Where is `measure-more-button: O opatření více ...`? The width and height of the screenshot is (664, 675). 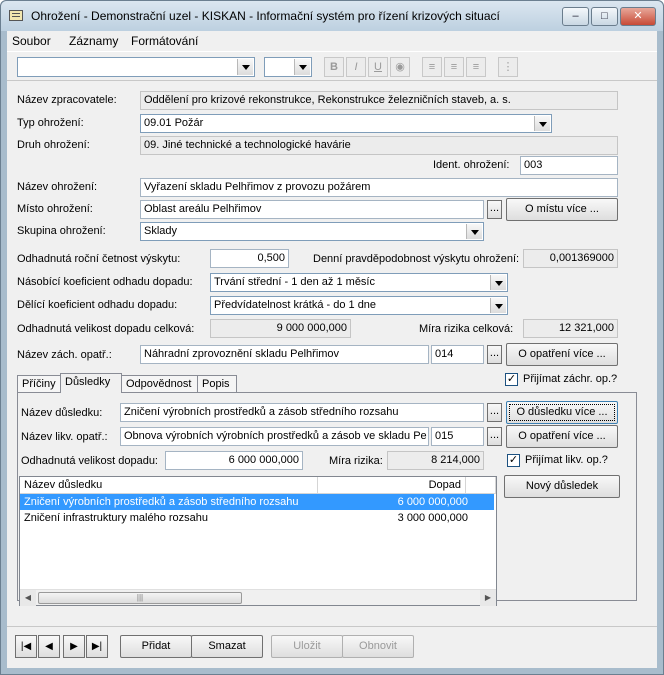
measure-more-button: O opatření více ... is located at coordinates (562, 354).